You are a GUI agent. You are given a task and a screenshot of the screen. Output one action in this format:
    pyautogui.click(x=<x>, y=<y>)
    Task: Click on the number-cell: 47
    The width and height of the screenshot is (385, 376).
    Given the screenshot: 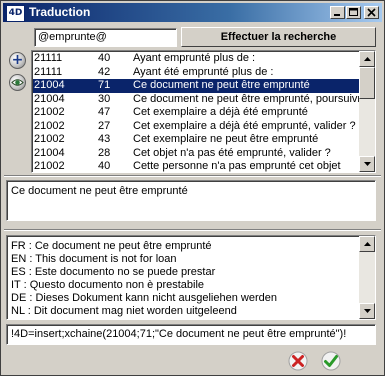 What is the action you would take?
    pyautogui.click(x=104, y=112)
    